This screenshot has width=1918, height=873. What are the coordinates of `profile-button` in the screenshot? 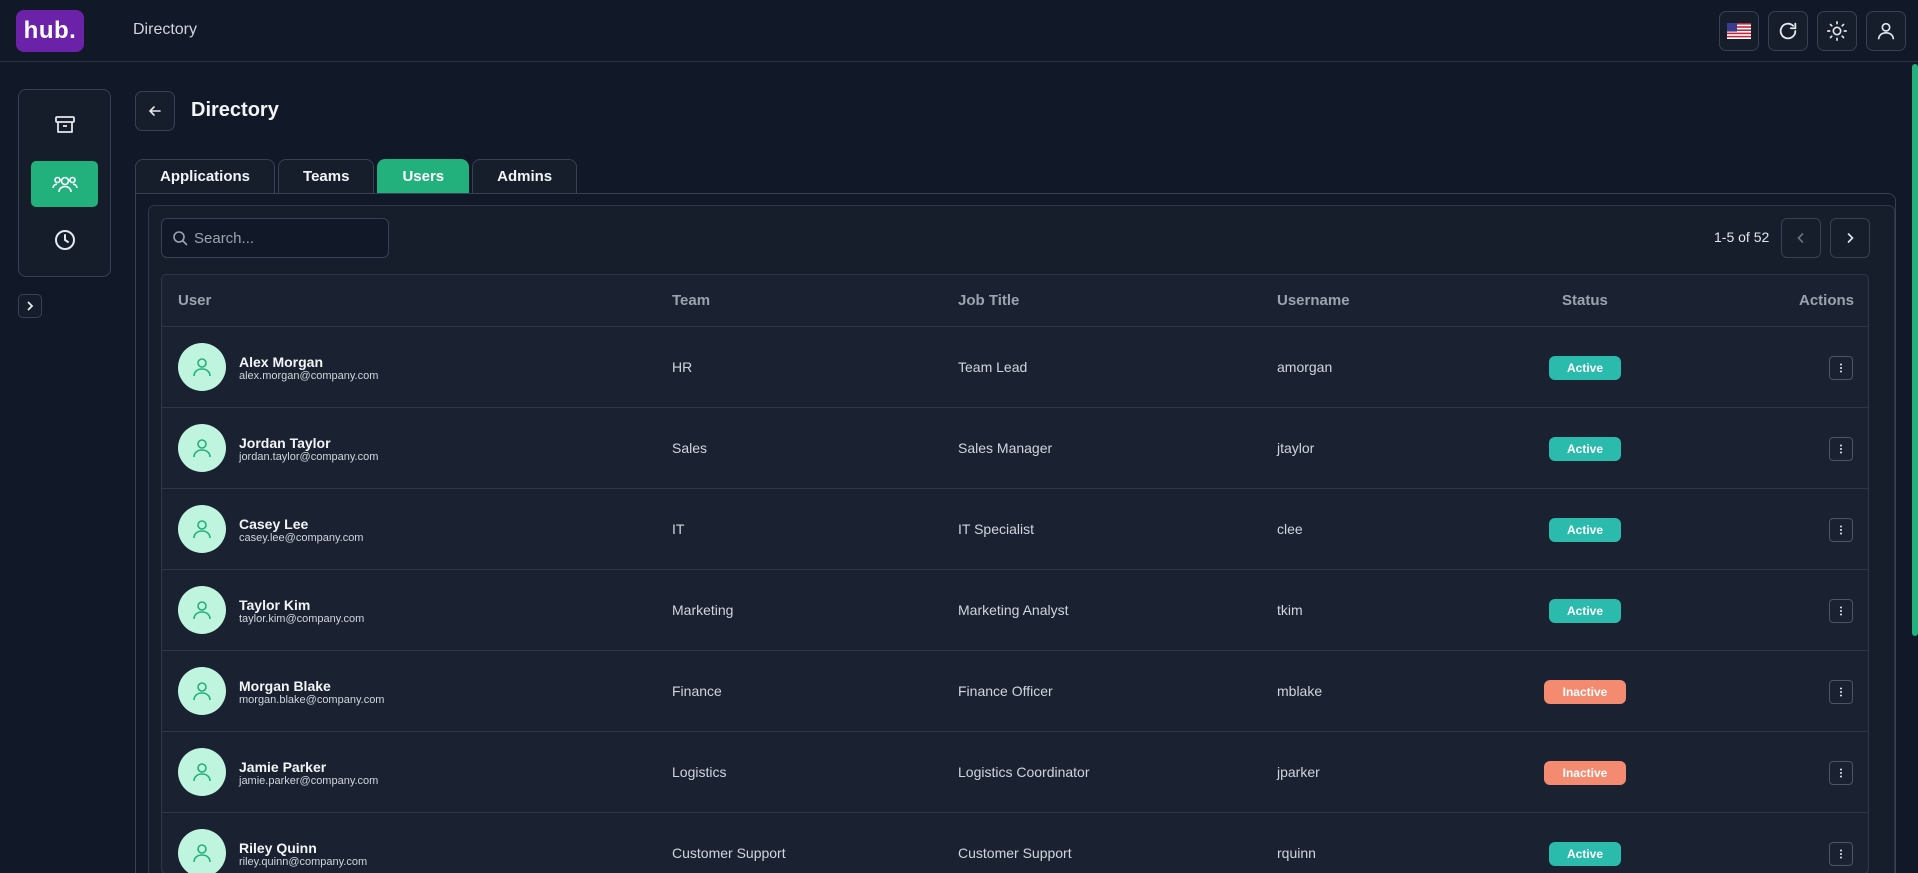 It's located at (1886, 31).